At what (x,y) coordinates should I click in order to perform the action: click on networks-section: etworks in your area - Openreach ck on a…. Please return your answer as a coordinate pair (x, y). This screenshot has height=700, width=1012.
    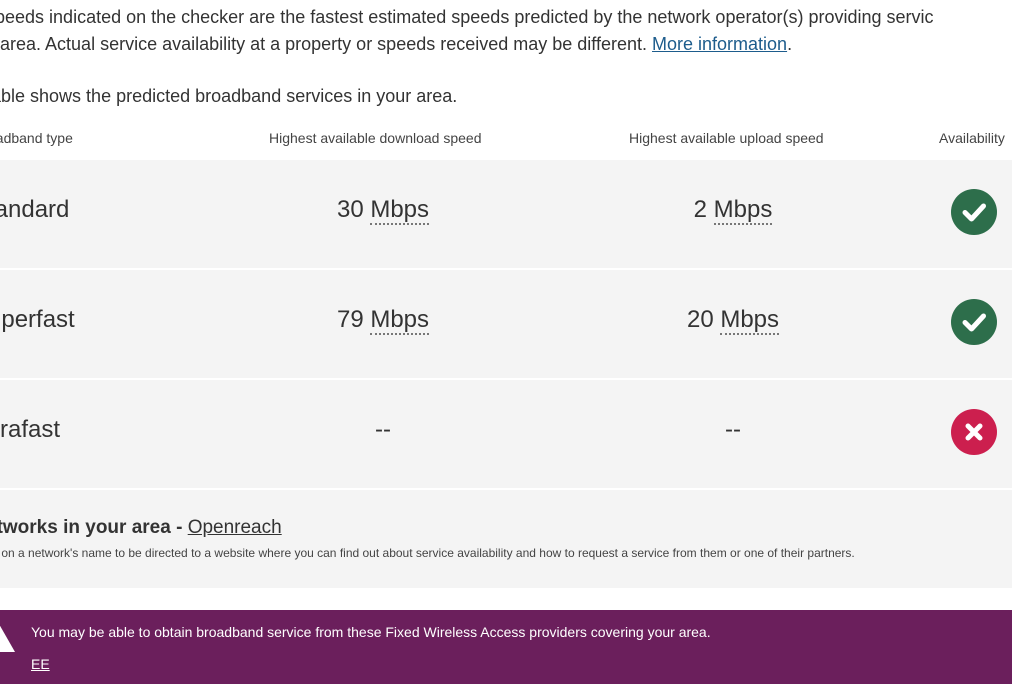
    Looking at the image, I should click on (506, 539).